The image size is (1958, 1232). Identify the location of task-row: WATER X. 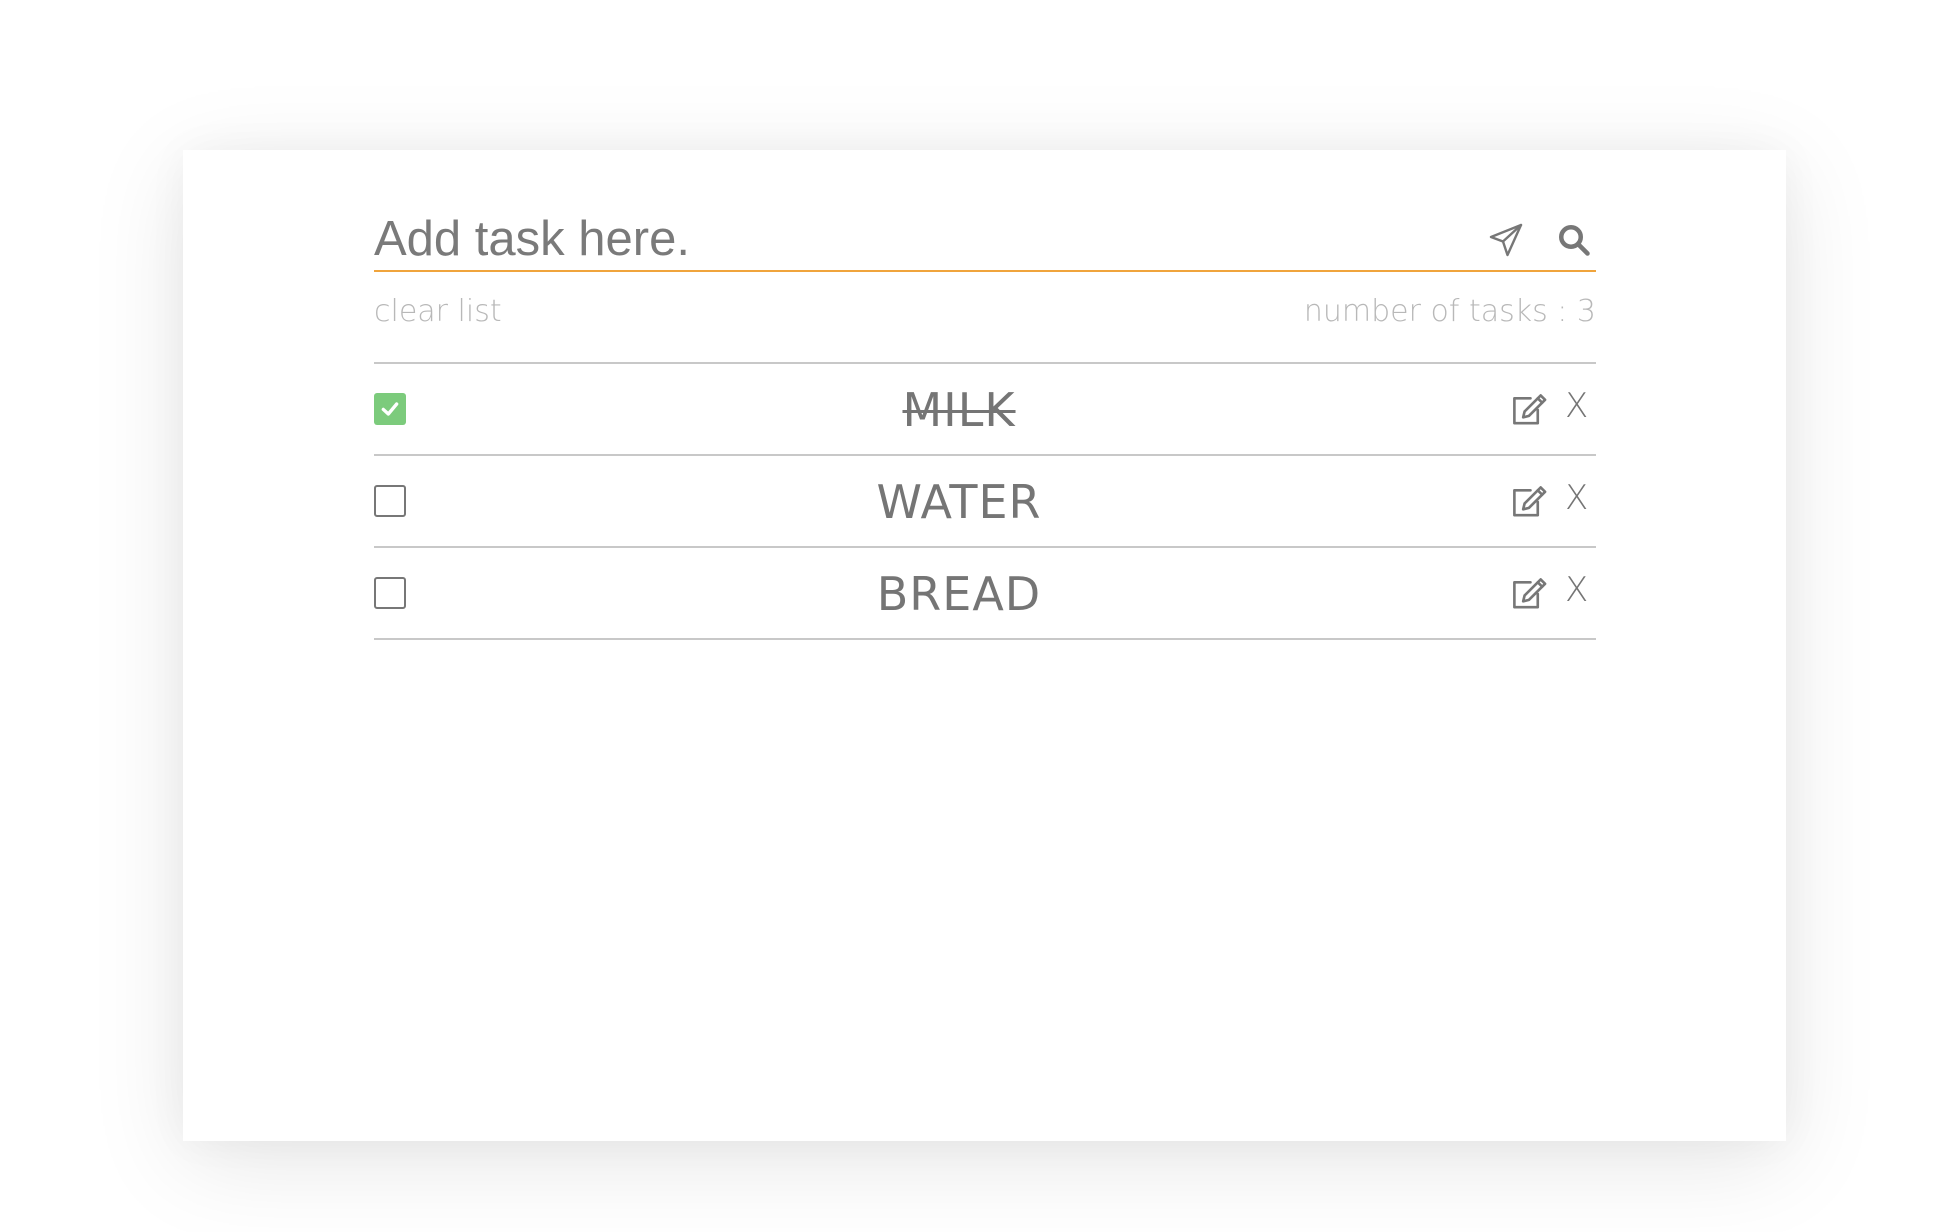
(985, 502).